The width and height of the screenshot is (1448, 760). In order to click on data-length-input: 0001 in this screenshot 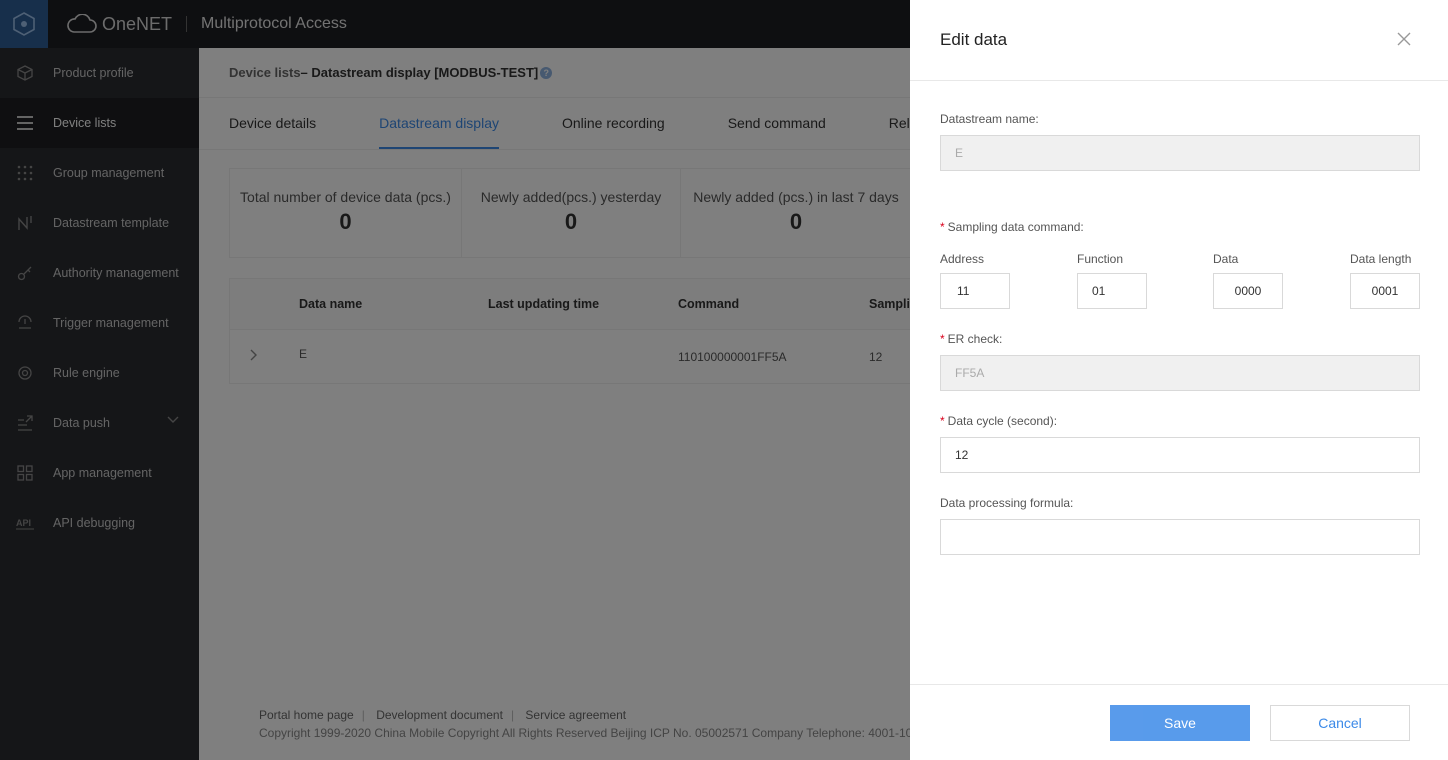, I will do `click(1385, 291)`.